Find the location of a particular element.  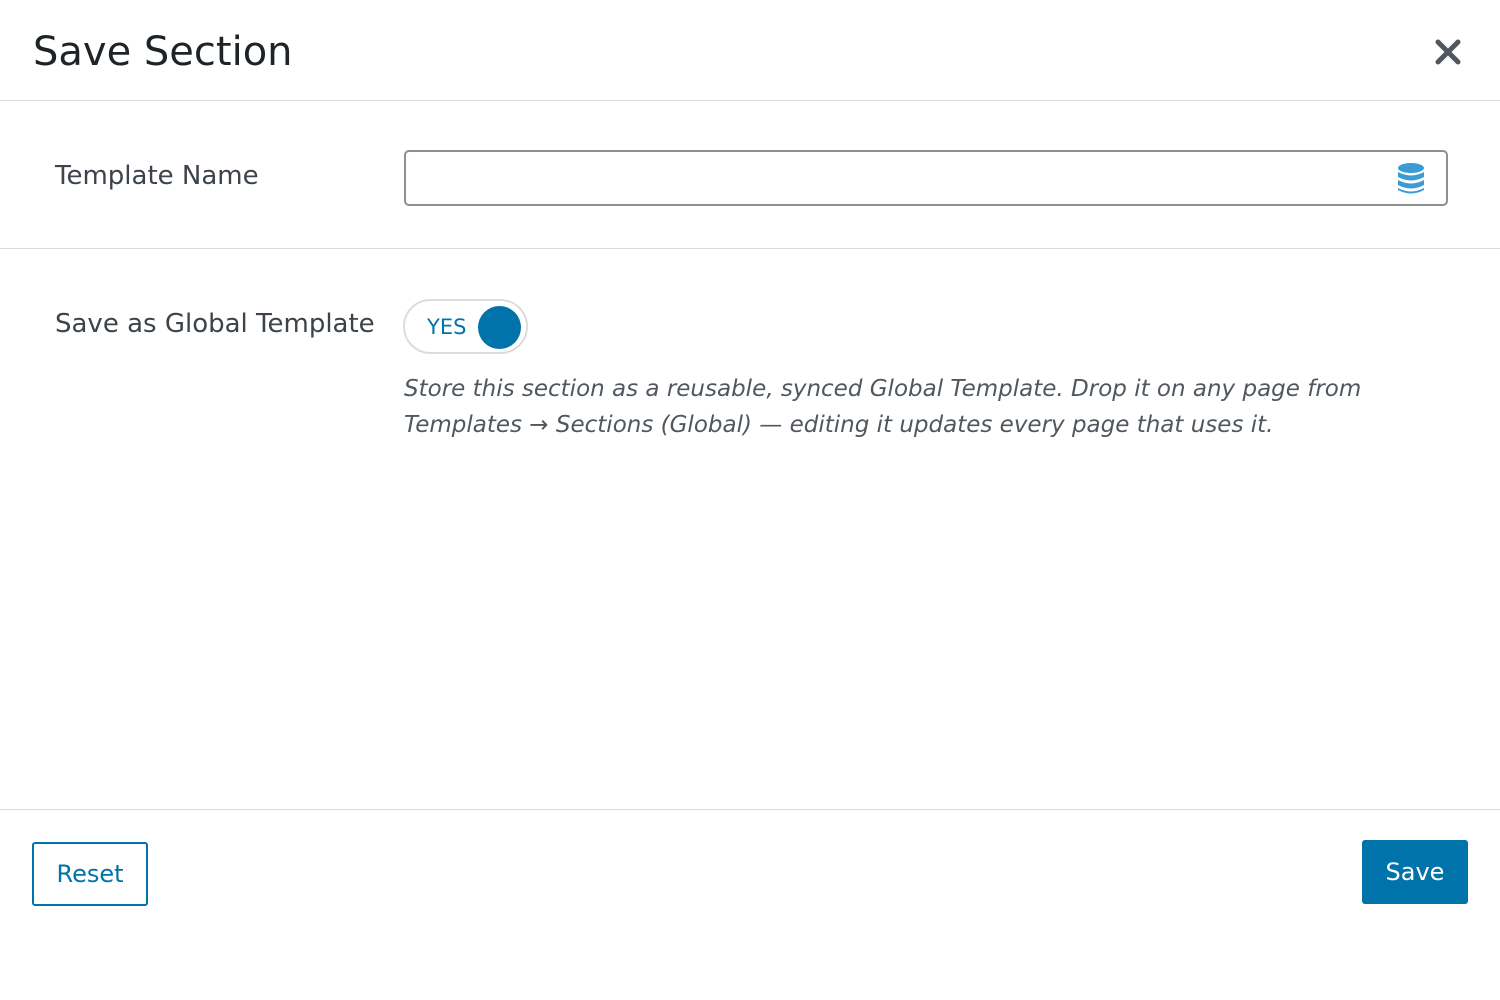

template-name-field is located at coordinates (926, 178).